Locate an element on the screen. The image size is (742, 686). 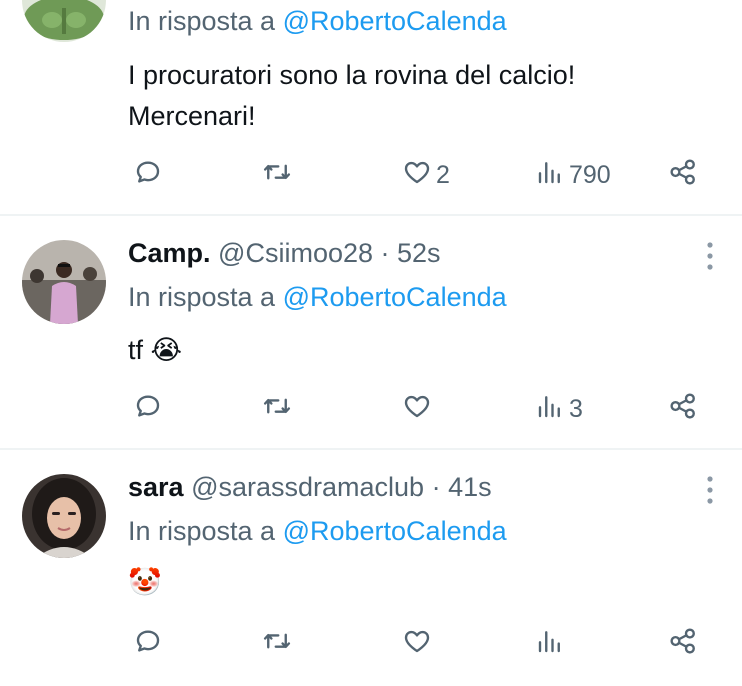
action-bar is located at coordinates (371, 644).